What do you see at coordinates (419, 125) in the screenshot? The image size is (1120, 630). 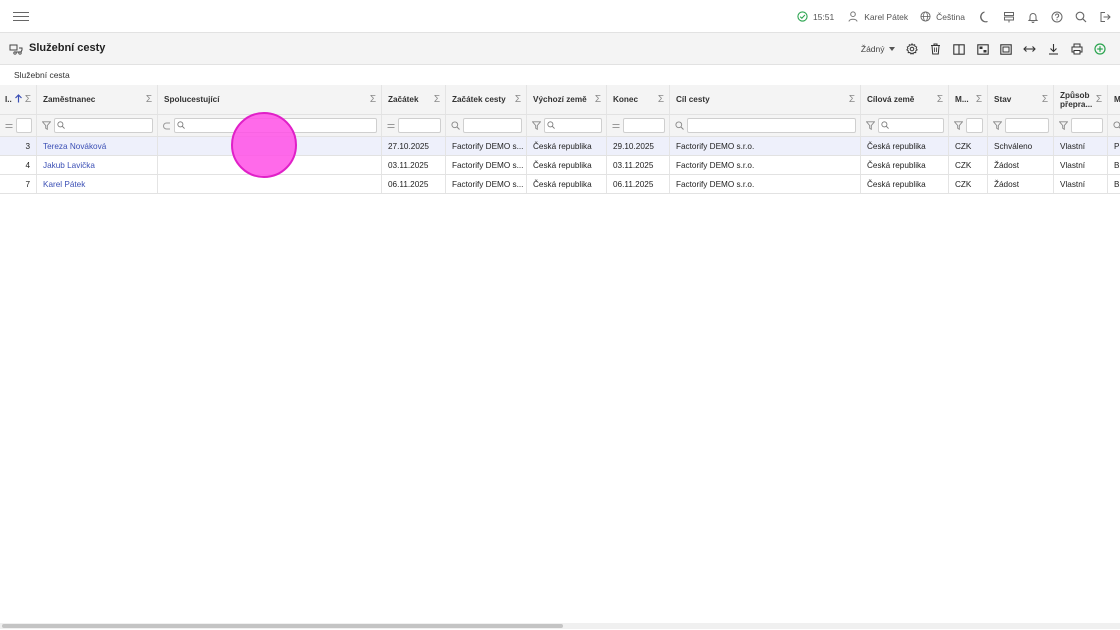 I see `filter-input-start` at bounding box center [419, 125].